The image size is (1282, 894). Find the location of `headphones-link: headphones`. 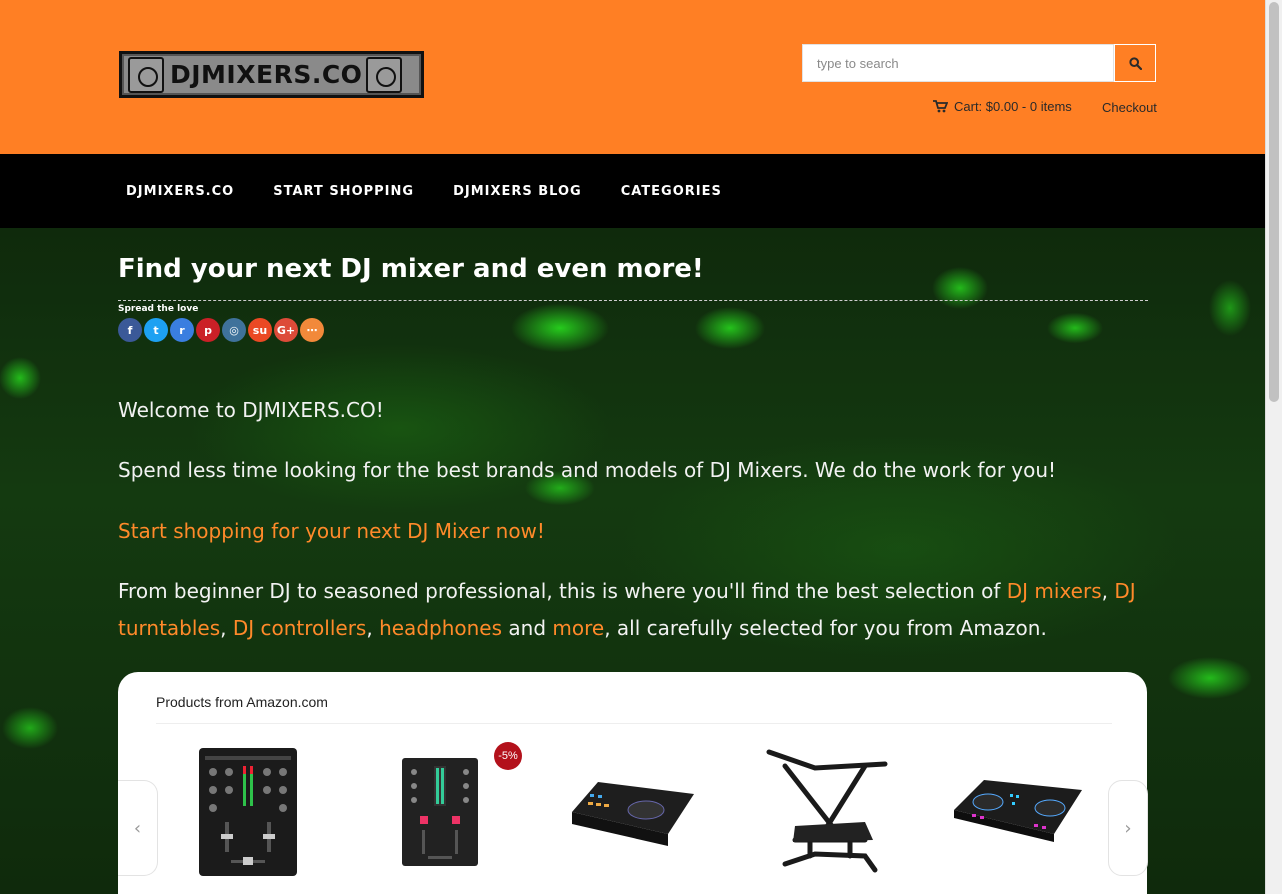

headphones-link: headphones is located at coordinates (440, 628).